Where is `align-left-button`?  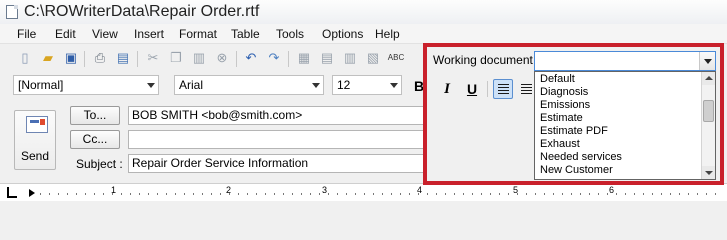 align-left-button is located at coordinates (503, 89).